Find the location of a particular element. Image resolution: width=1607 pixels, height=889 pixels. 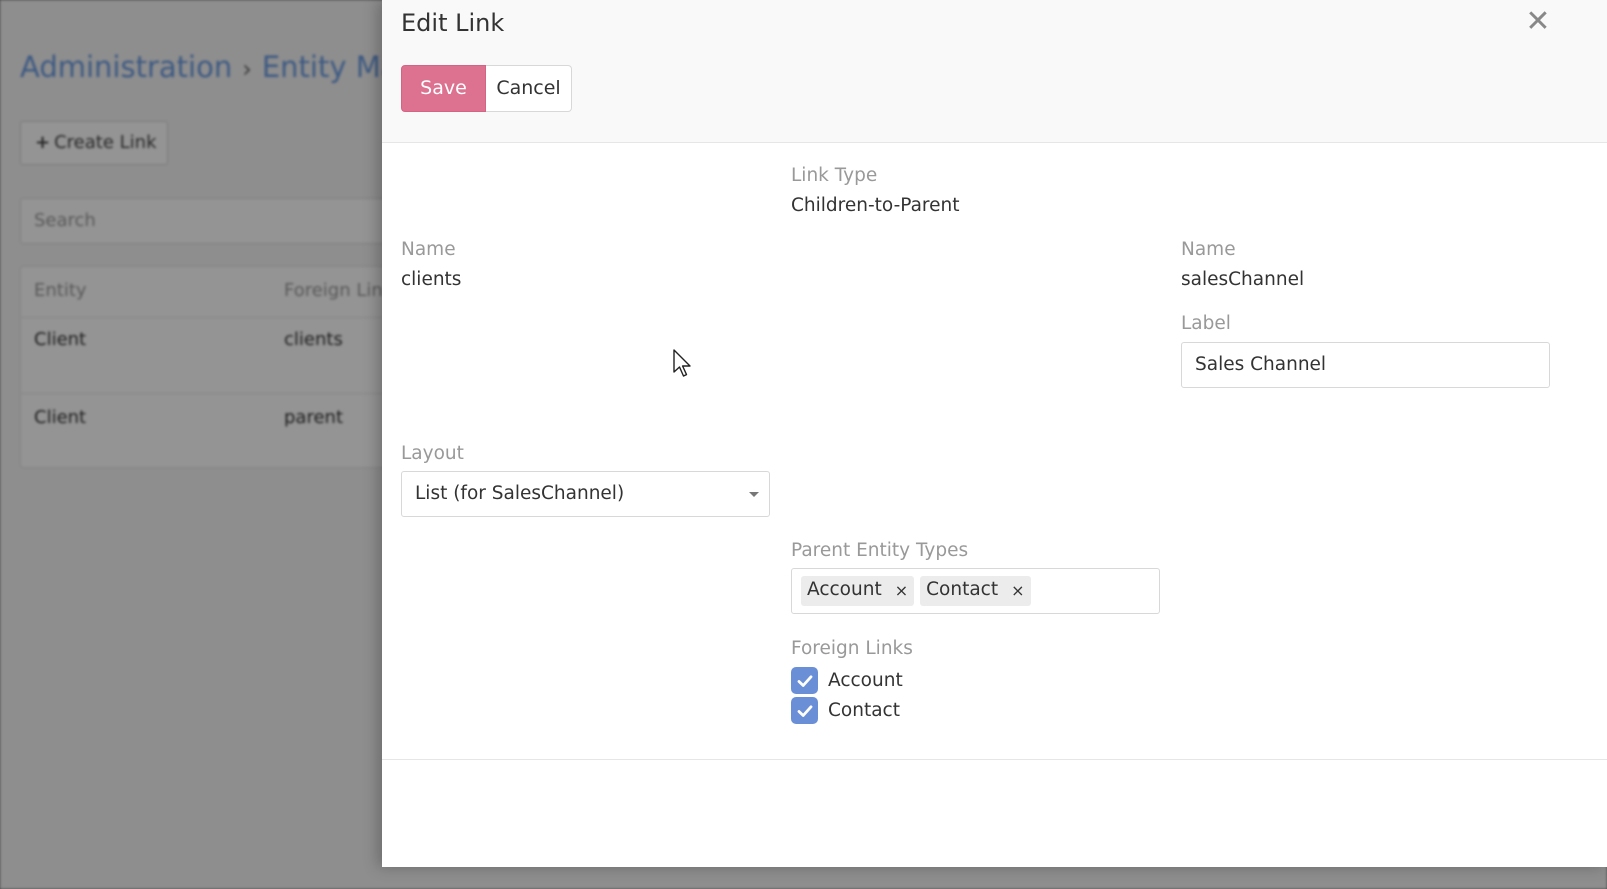

foreign-link-account-label: Account is located at coordinates (865, 680).